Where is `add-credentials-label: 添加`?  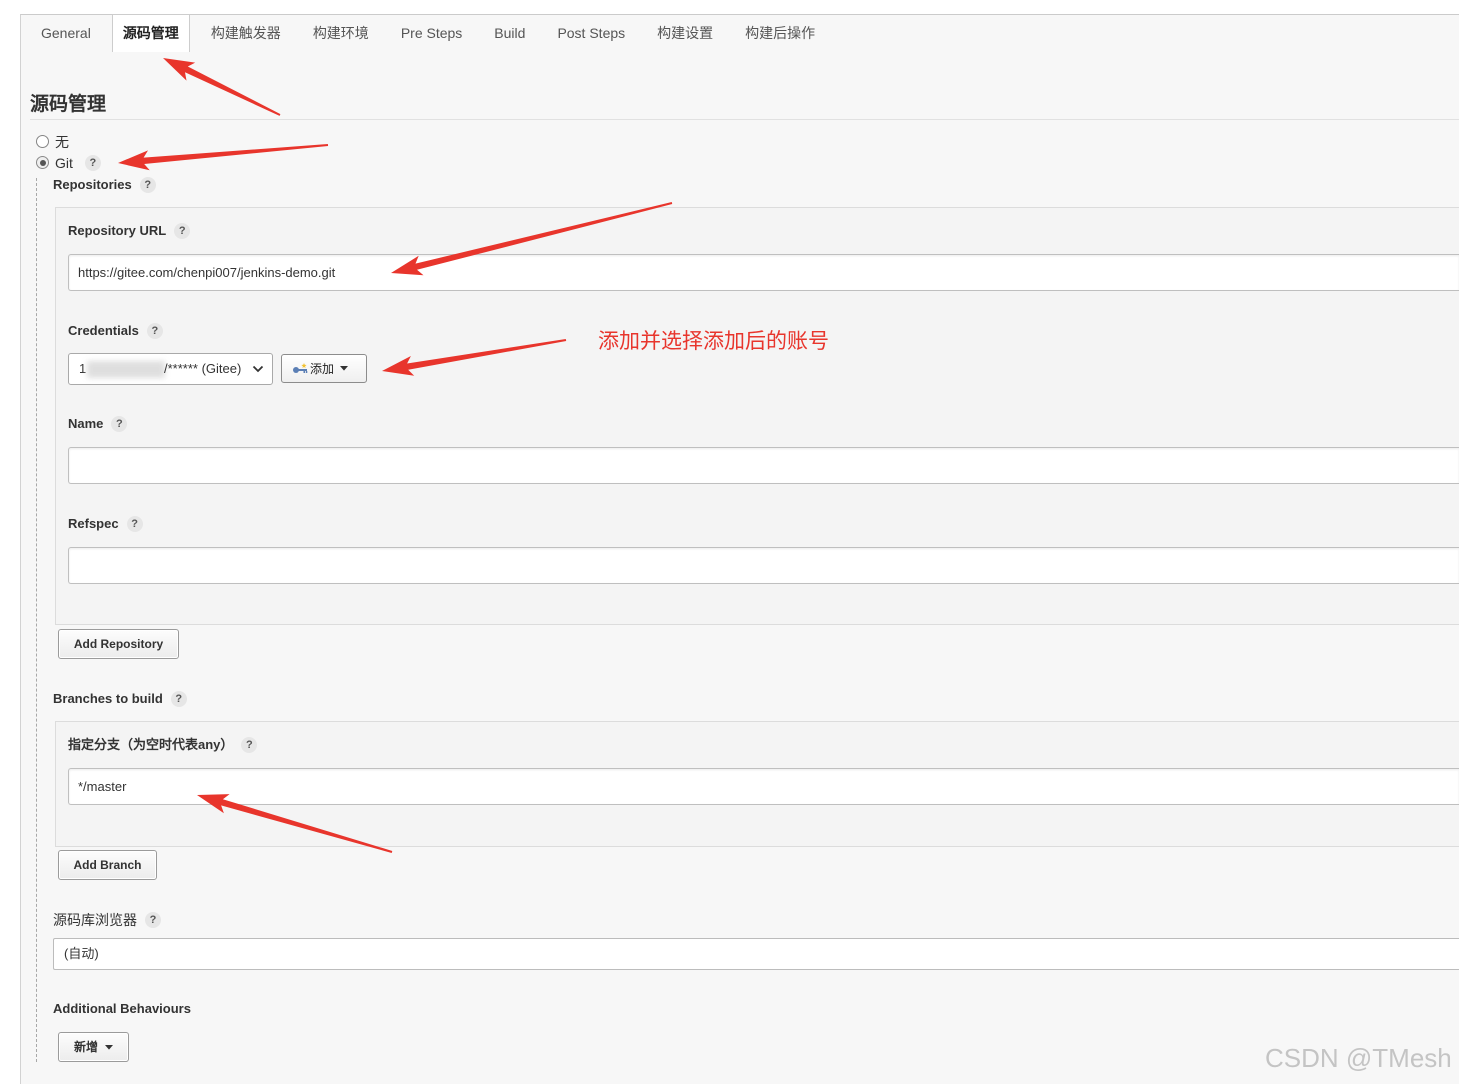 add-credentials-label: 添加 is located at coordinates (322, 369).